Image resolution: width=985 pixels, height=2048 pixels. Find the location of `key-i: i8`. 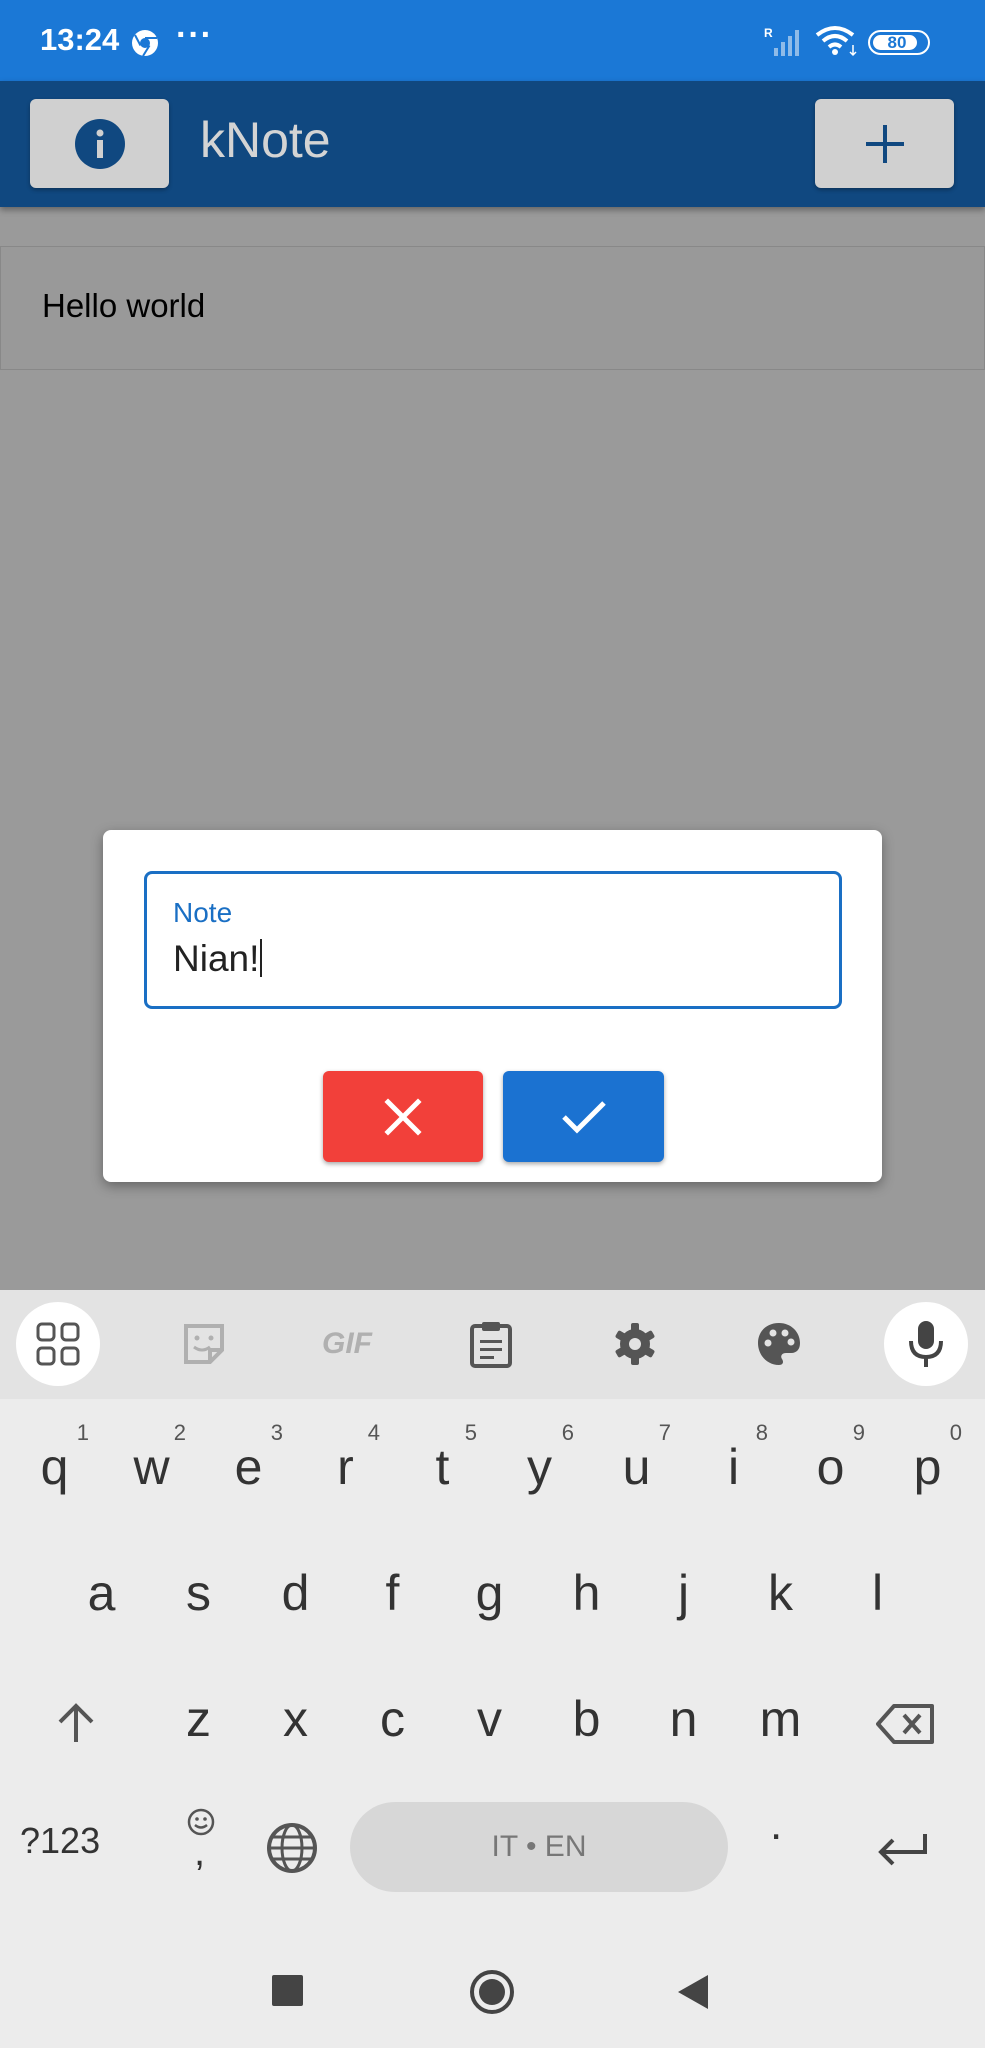

key-i: i8 is located at coordinates (733, 1467).